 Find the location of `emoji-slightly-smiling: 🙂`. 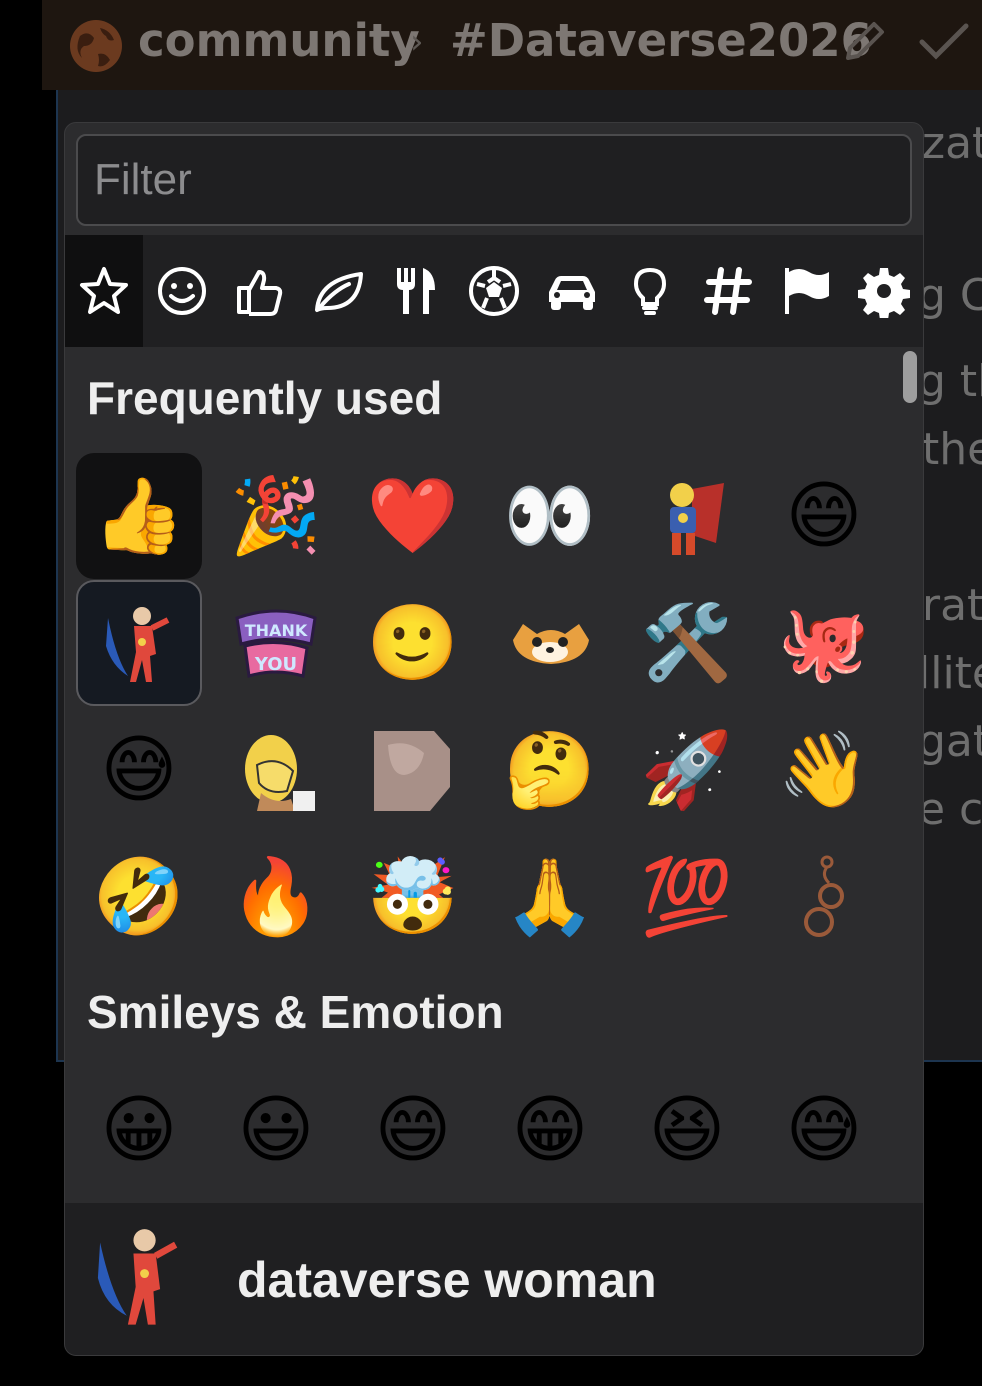

emoji-slightly-smiling: 🙂 is located at coordinates (413, 643).